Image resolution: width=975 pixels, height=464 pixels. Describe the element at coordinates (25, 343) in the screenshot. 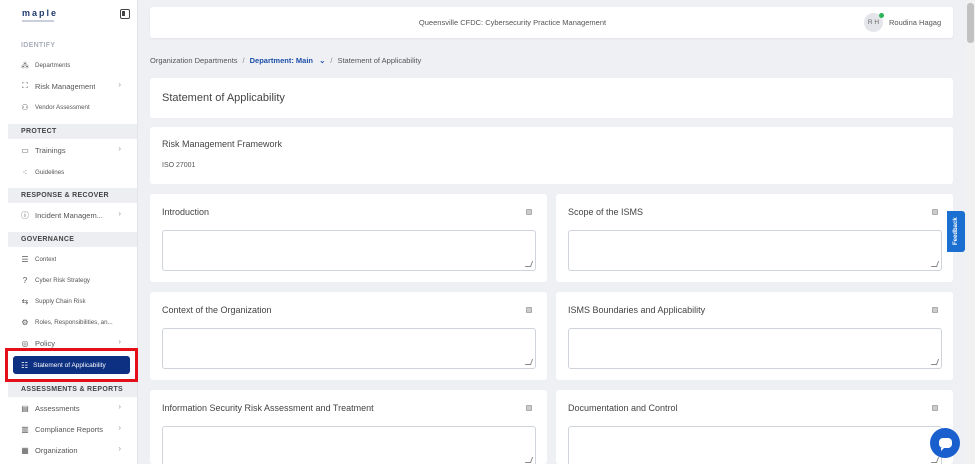

I see `policy-icon: ◎` at that location.